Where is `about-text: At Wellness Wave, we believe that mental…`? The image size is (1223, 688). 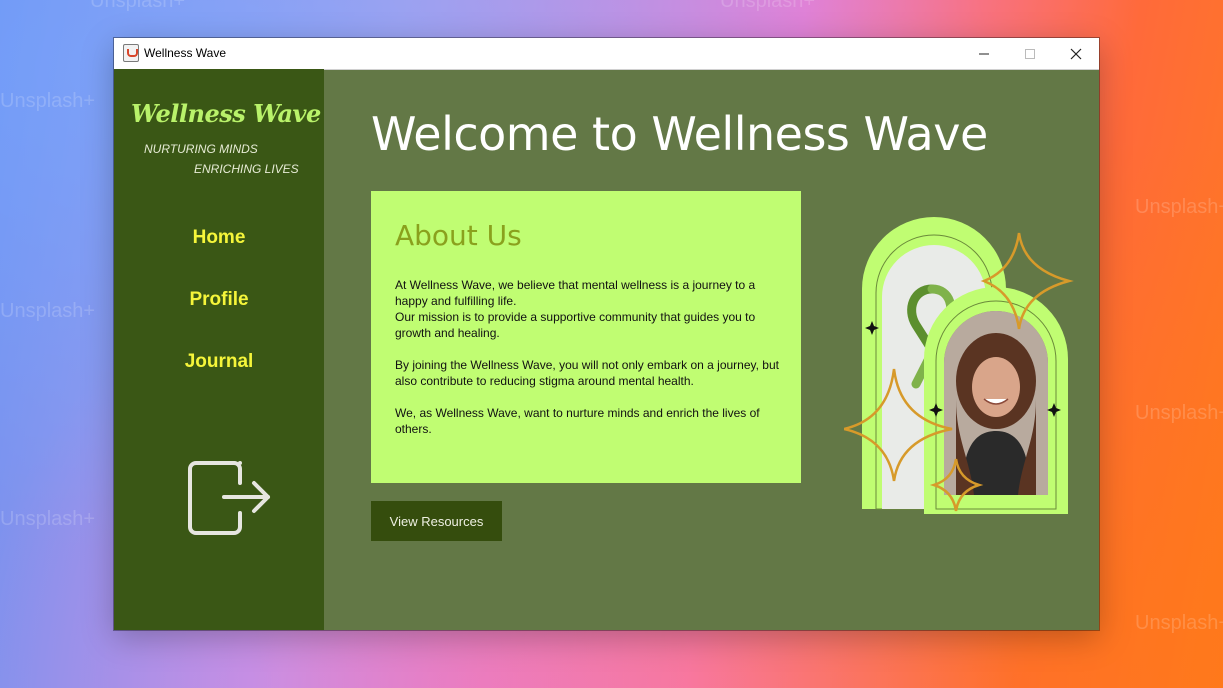 about-text: At Wellness Wave, we believe that mental… is located at coordinates (587, 357).